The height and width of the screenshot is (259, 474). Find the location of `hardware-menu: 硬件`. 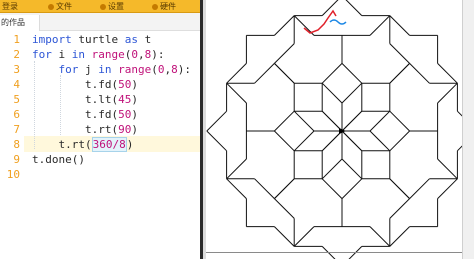

hardware-menu: 硬件 is located at coordinates (164, 6).